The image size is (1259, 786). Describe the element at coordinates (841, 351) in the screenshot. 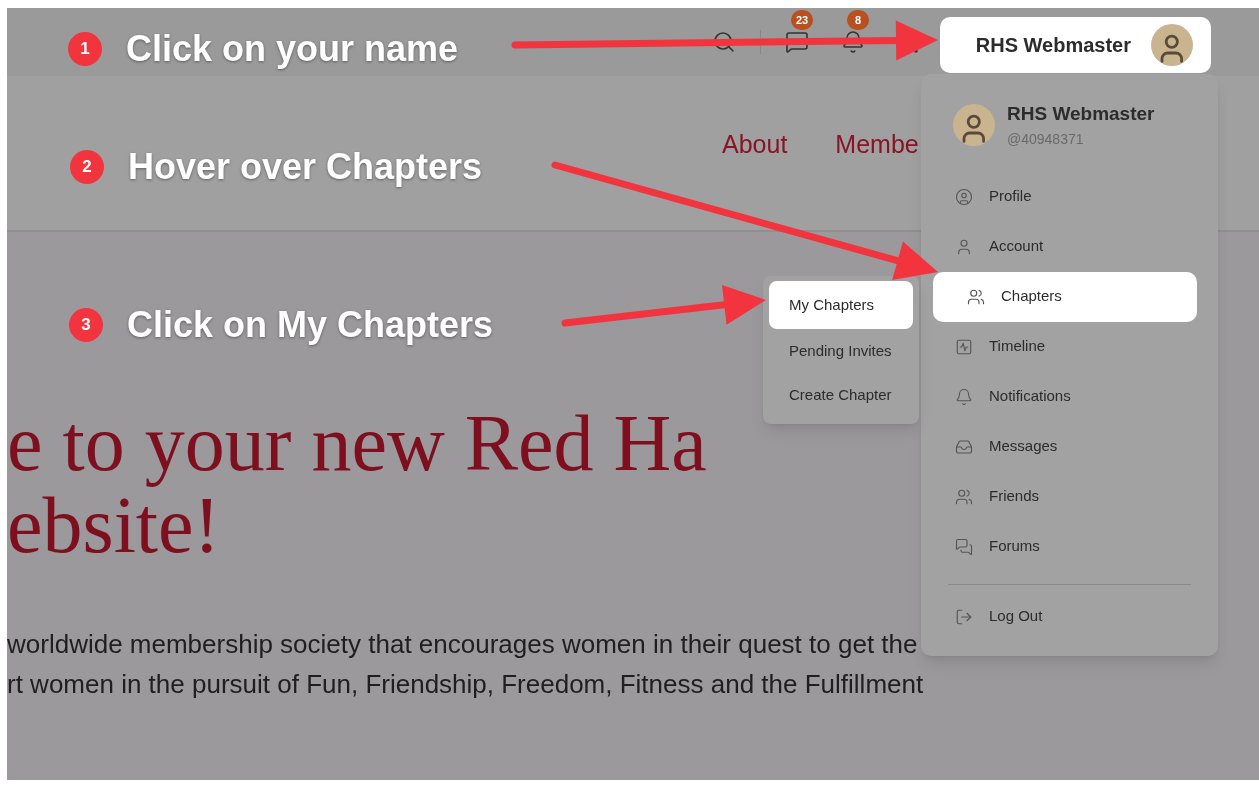

I see `submenu-item: Pending Invites` at that location.